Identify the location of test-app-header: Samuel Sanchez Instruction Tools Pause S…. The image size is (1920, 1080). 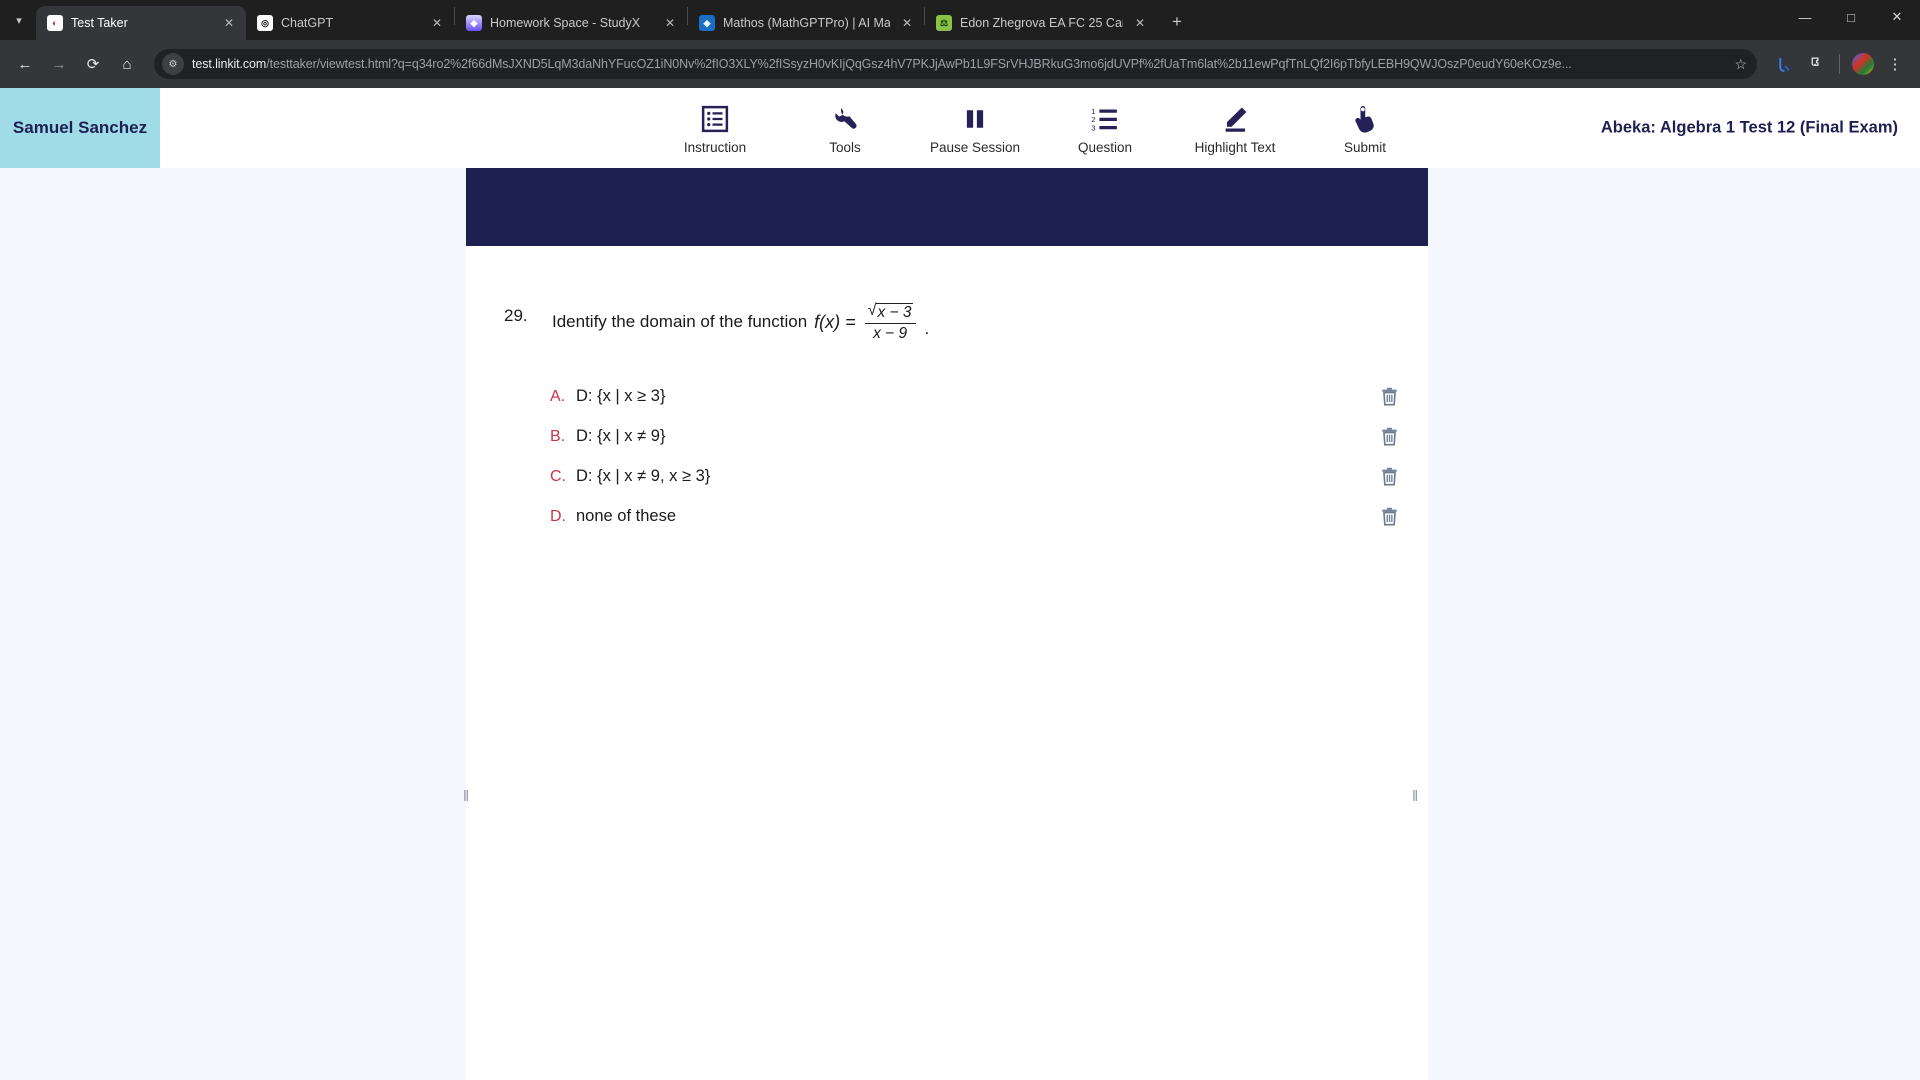
(960, 128).